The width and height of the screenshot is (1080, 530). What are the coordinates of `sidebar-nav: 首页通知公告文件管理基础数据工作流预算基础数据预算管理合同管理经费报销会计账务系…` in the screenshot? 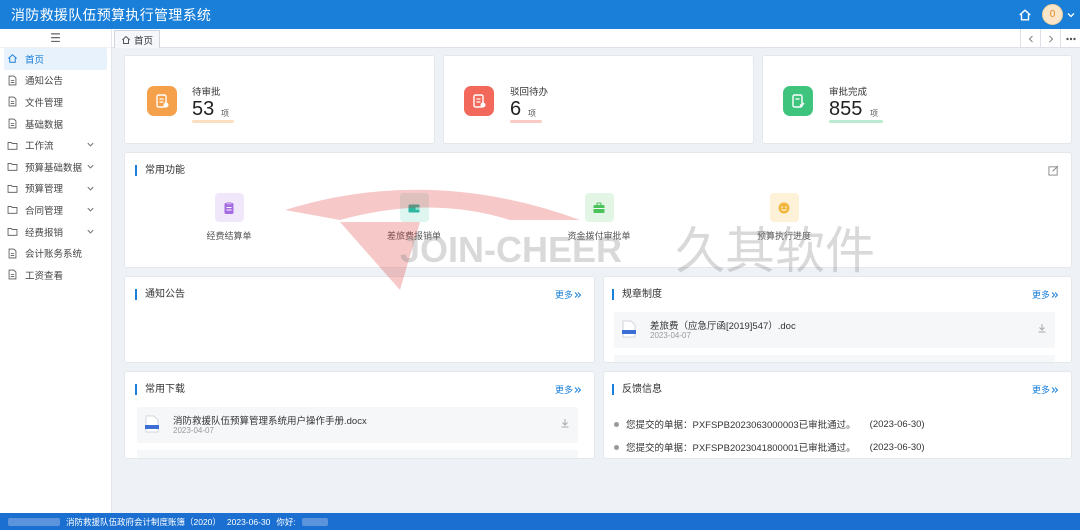 It's located at (55, 167).